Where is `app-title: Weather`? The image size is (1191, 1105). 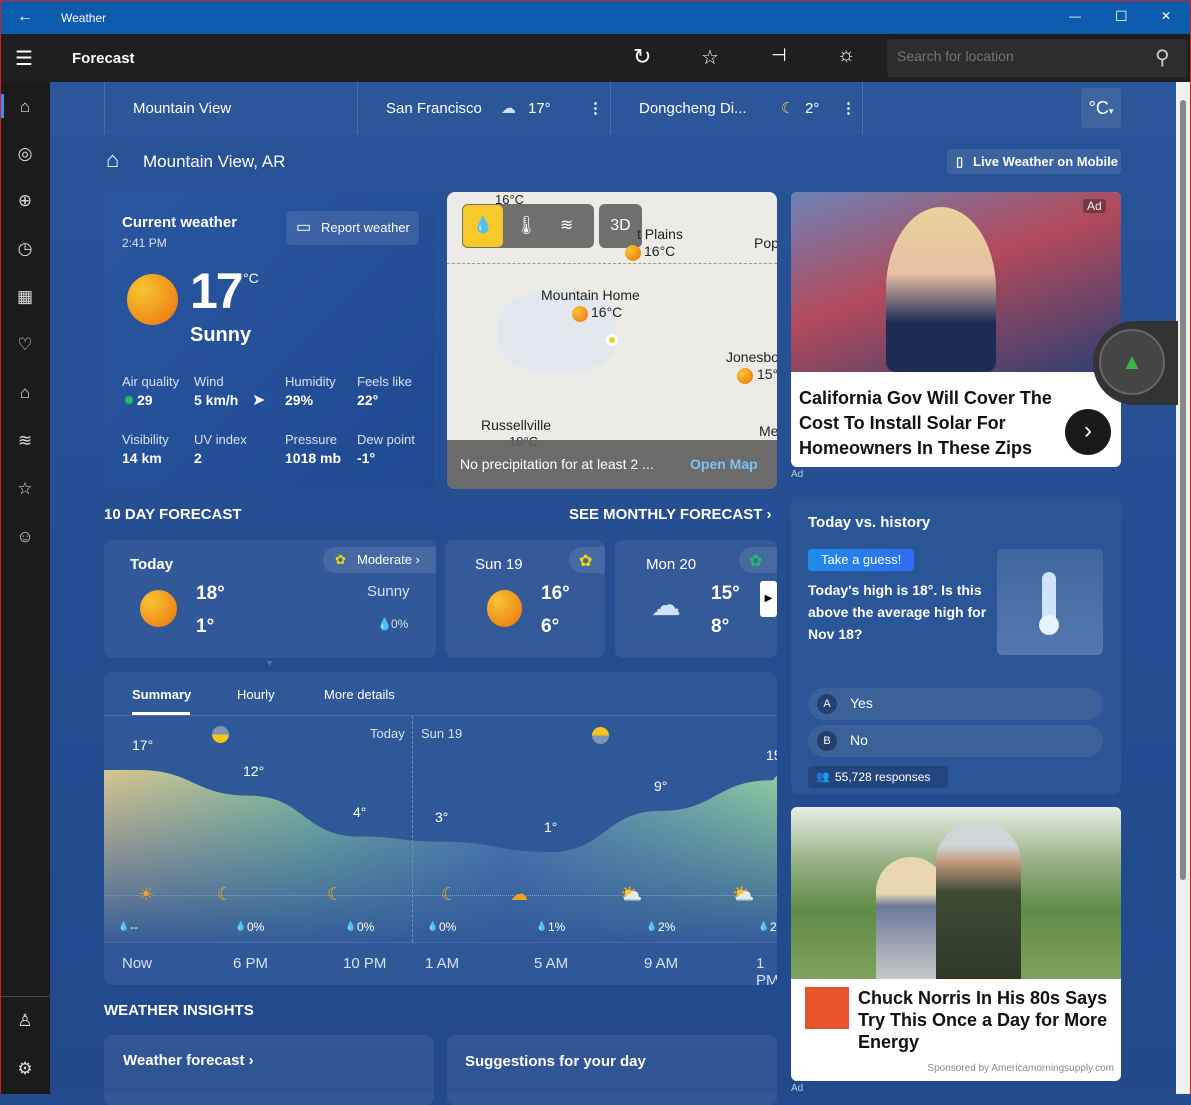
app-title: Weather is located at coordinates (84, 18).